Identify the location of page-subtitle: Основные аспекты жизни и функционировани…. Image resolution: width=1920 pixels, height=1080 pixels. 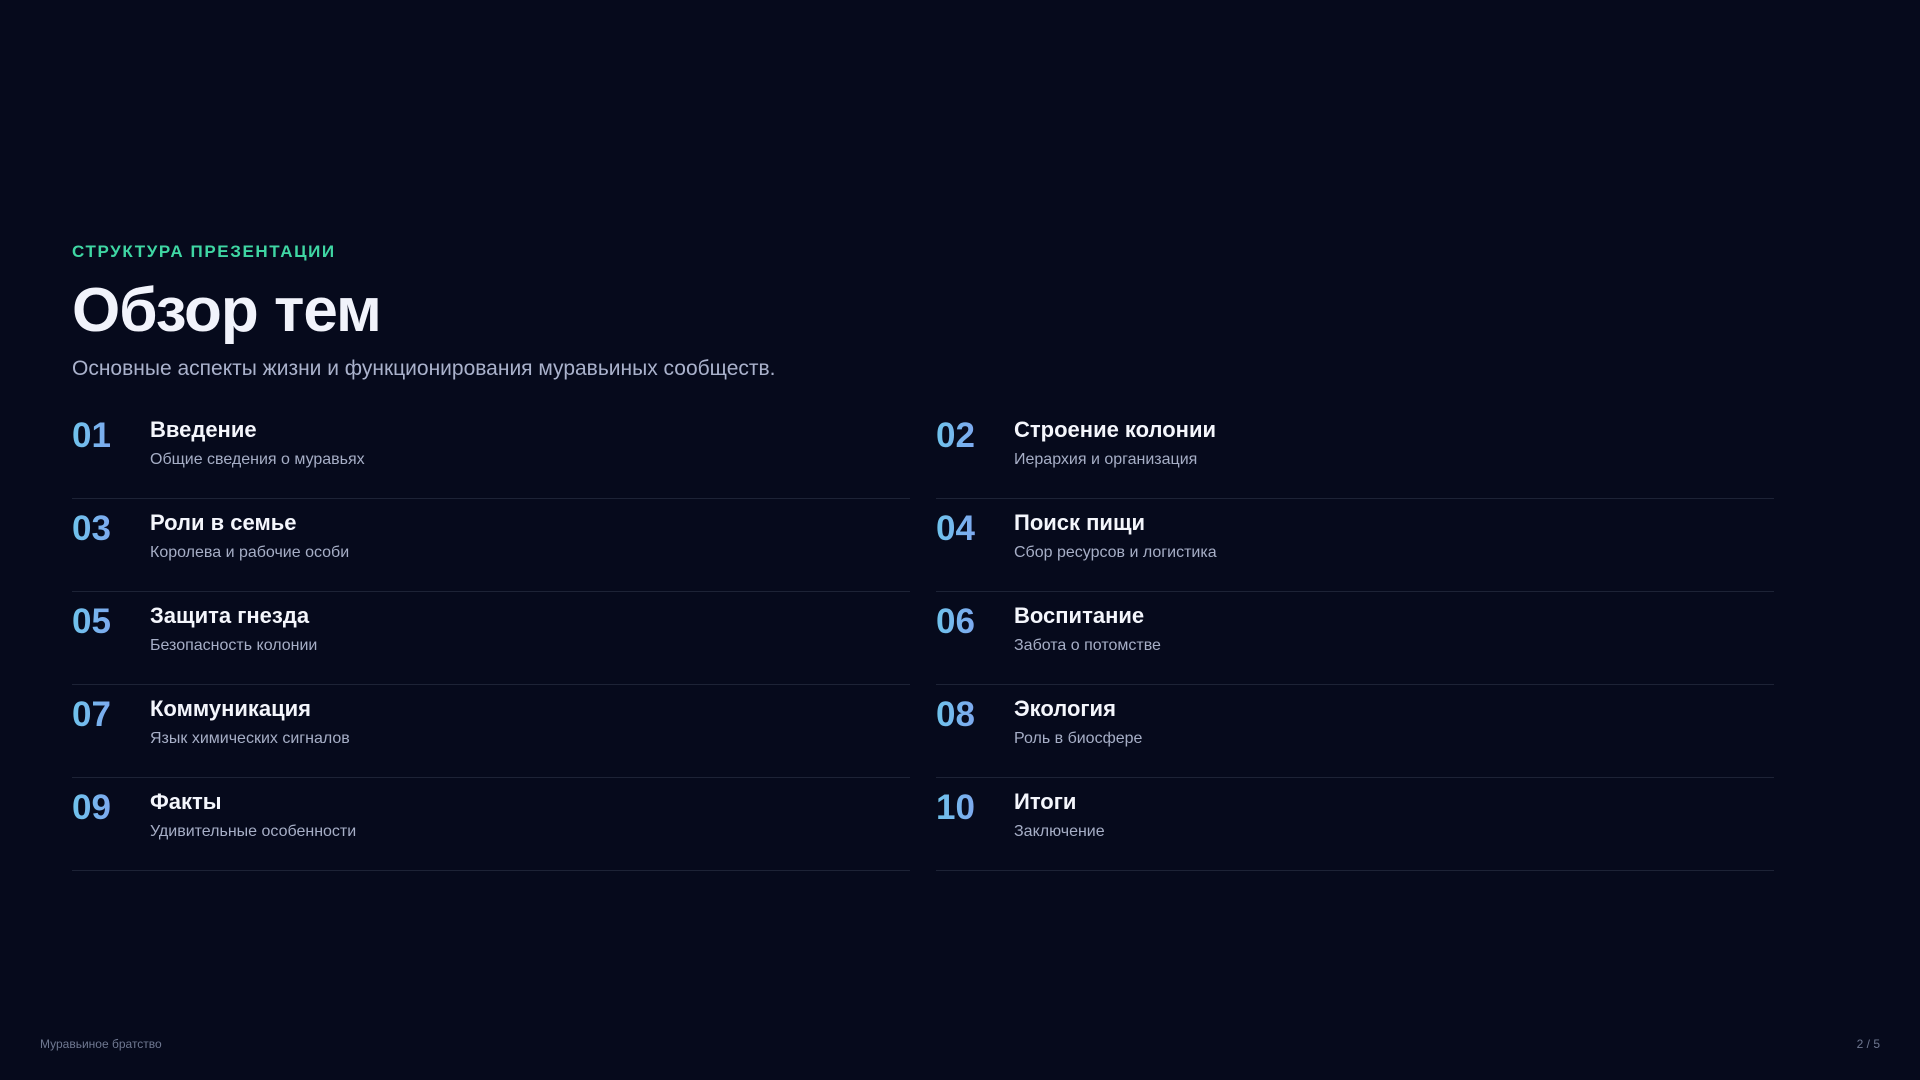
(424, 368).